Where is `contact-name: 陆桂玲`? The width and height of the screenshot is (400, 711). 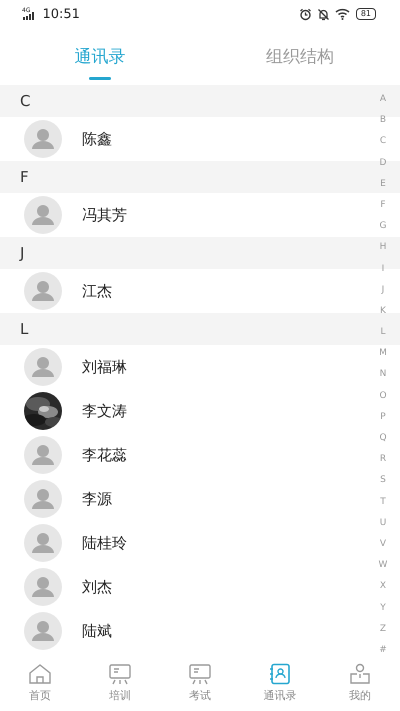 contact-name: 陆桂玲 is located at coordinates (104, 543).